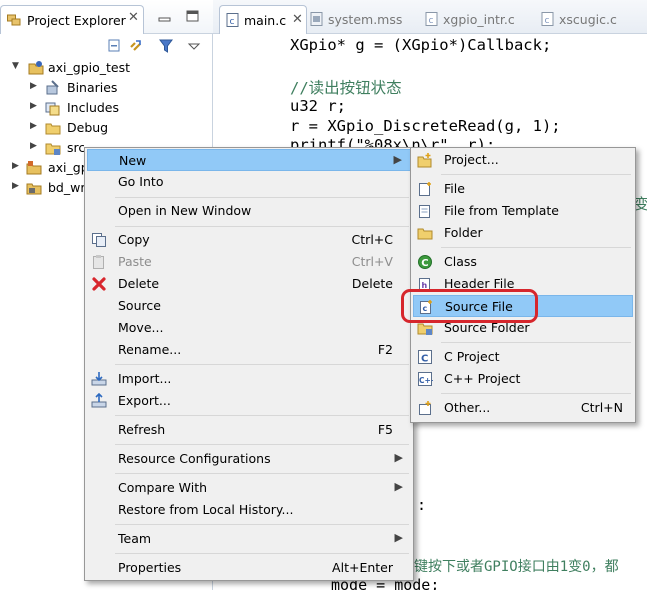 This screenshot has height=590, width=647. Describe the element at coordinates (249, 430) in the screenshot. I see `menu-item-refresh: Refresh F5` at that location.